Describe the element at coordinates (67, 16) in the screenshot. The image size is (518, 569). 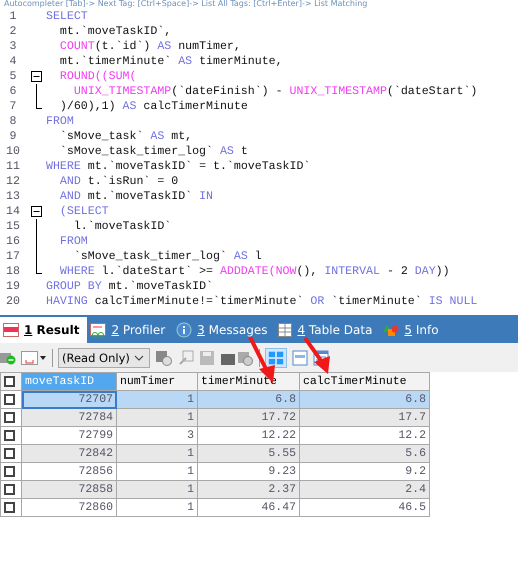
I see `code-line: SELECT` at that location.